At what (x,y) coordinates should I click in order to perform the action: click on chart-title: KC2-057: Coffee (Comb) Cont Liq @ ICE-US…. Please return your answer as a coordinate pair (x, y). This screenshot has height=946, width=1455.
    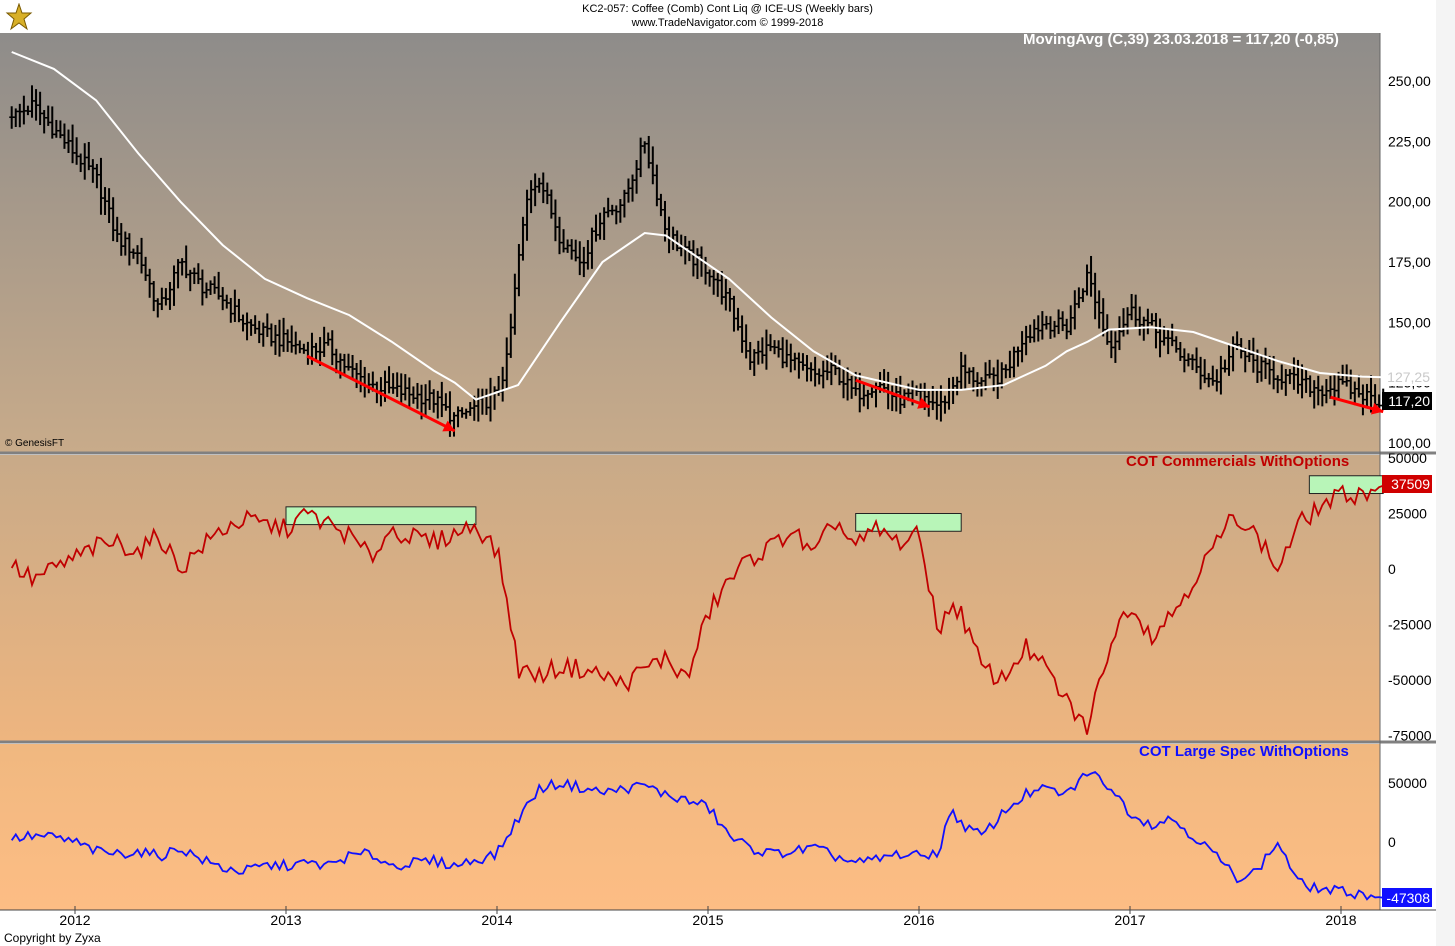
    Looking at the image, I should click on (727, 9).